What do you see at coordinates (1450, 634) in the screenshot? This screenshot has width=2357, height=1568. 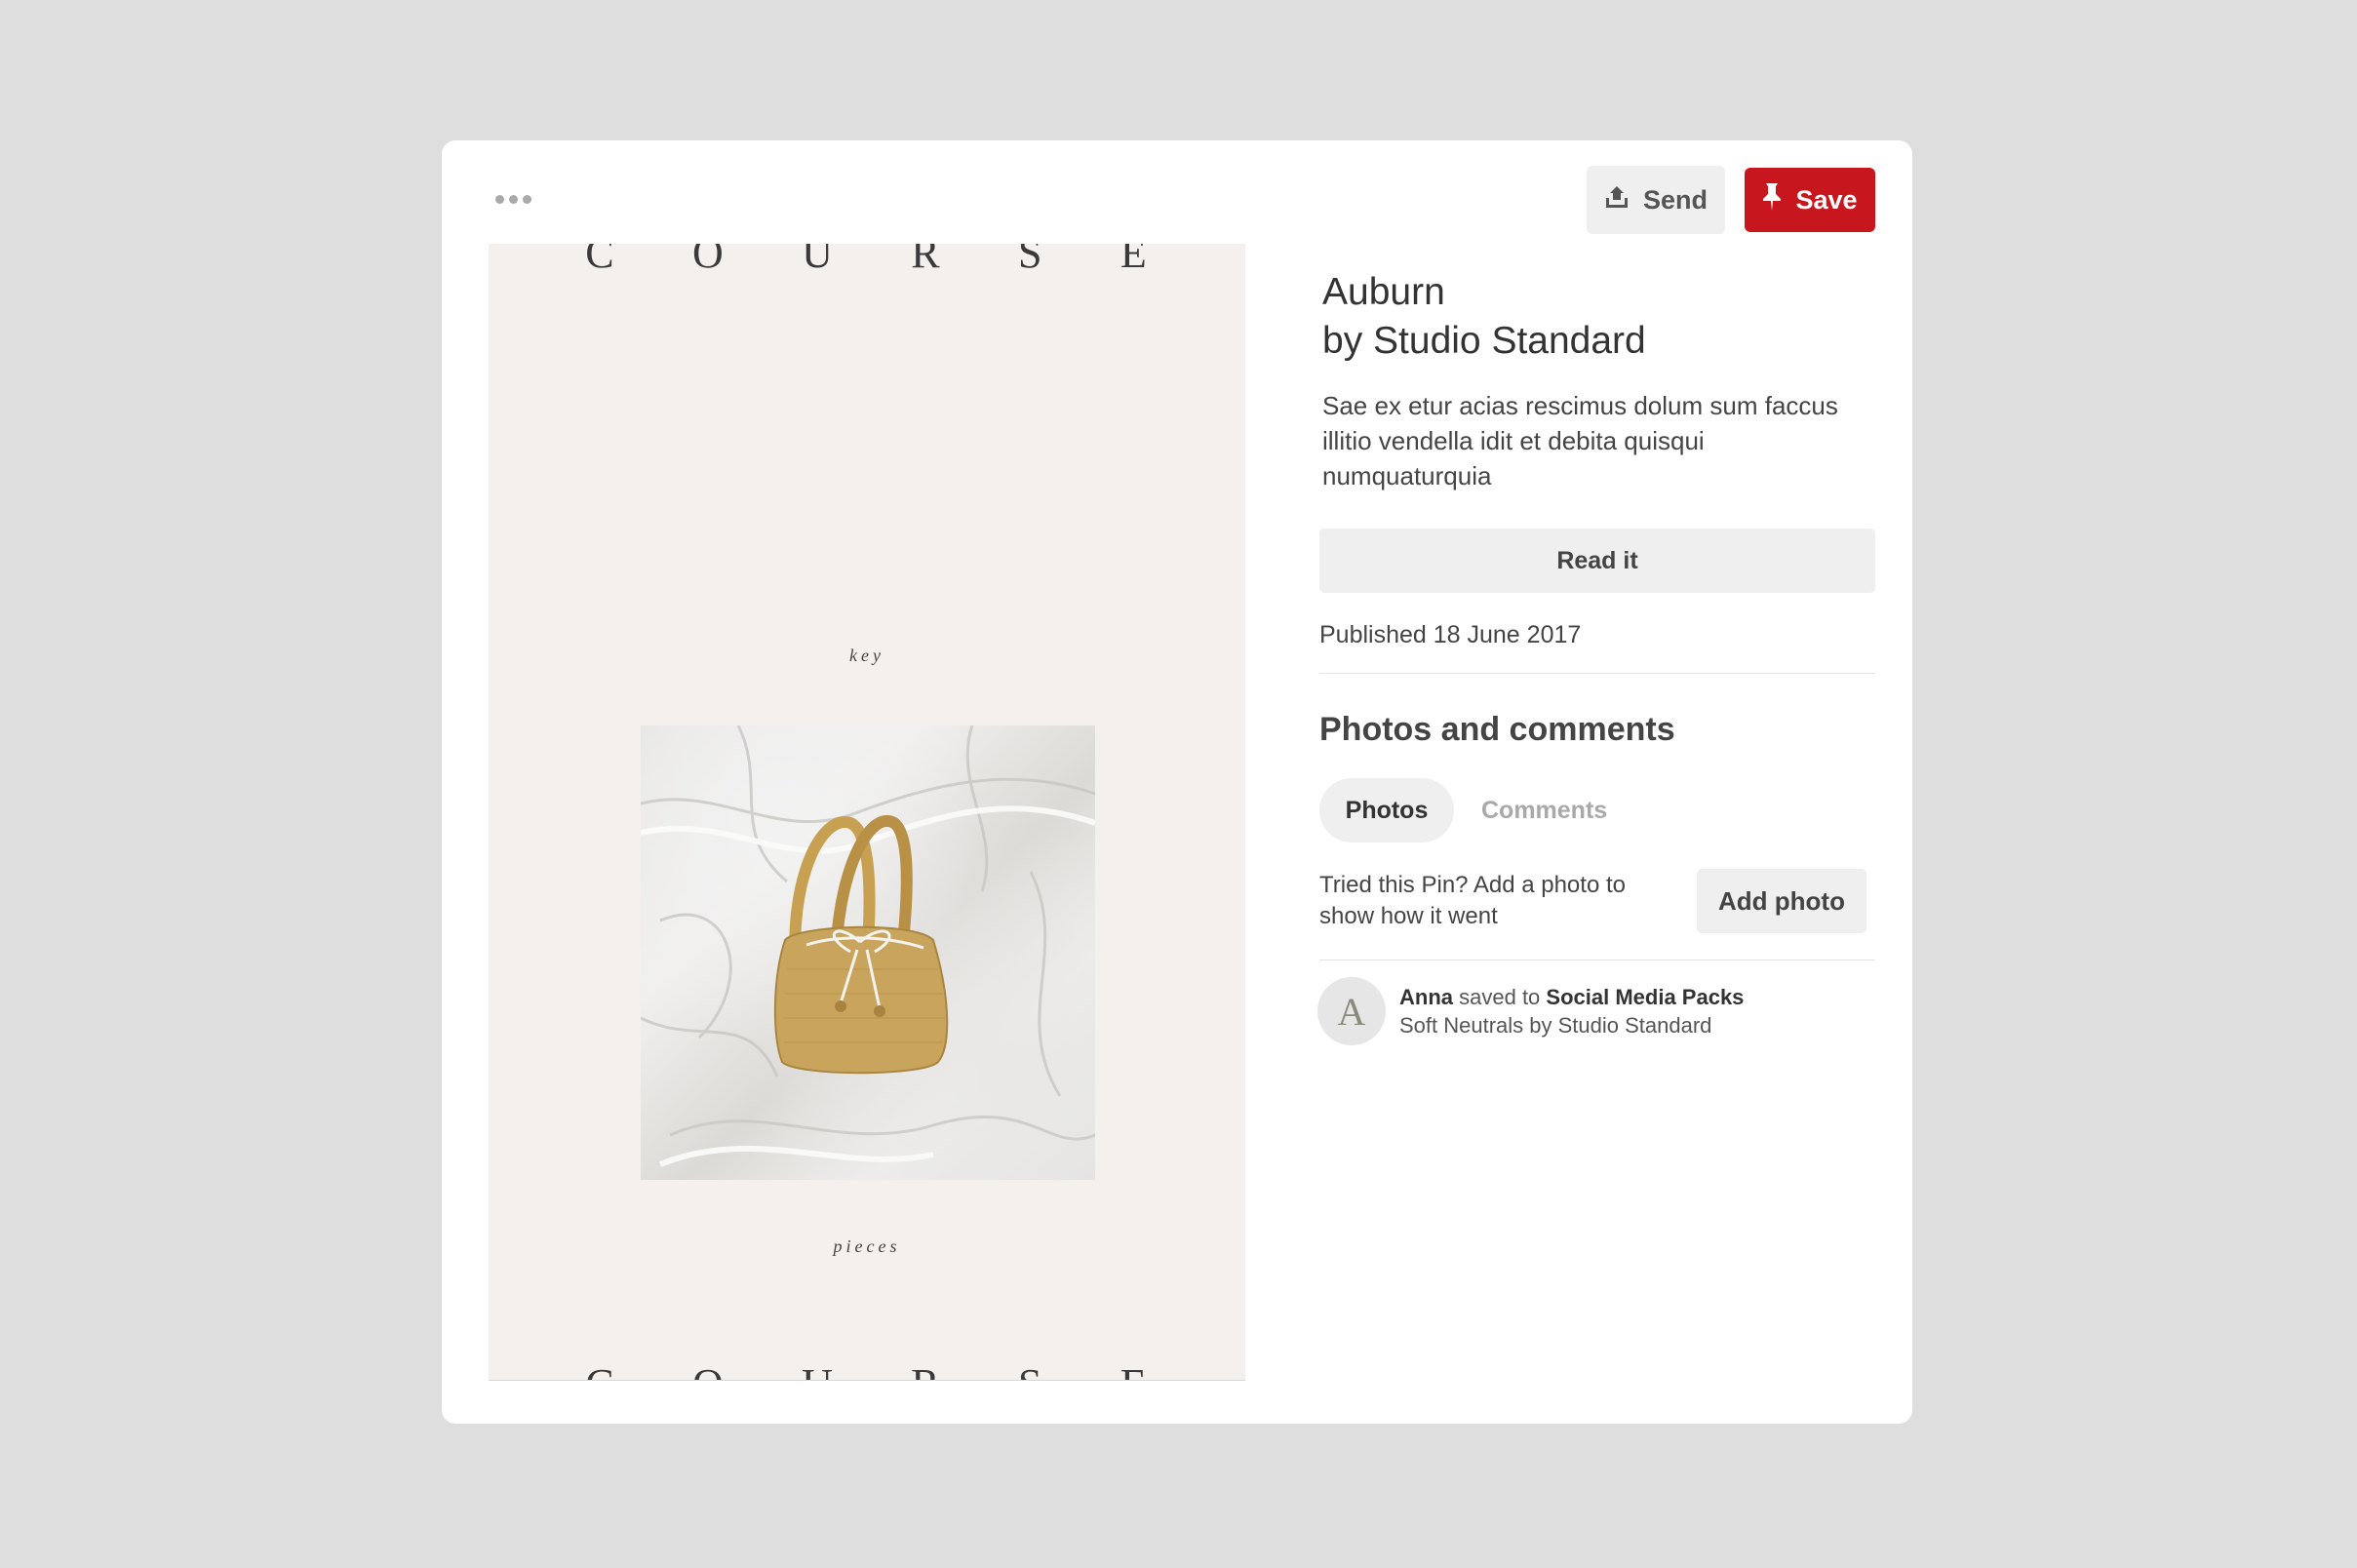 I see `published-date: Published 18 June 2017` at bounding box center [1450, 634].